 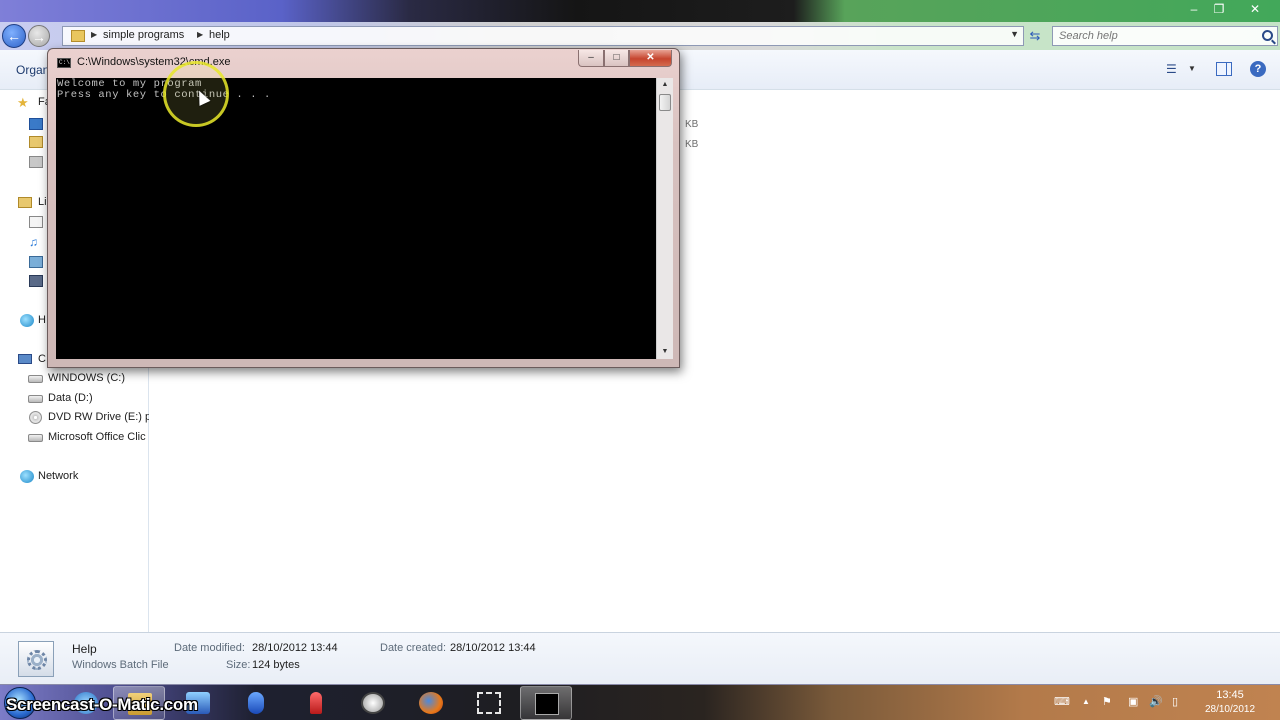 I want to click on date-modified-label: Date modified:, so click(x=209, y=648).